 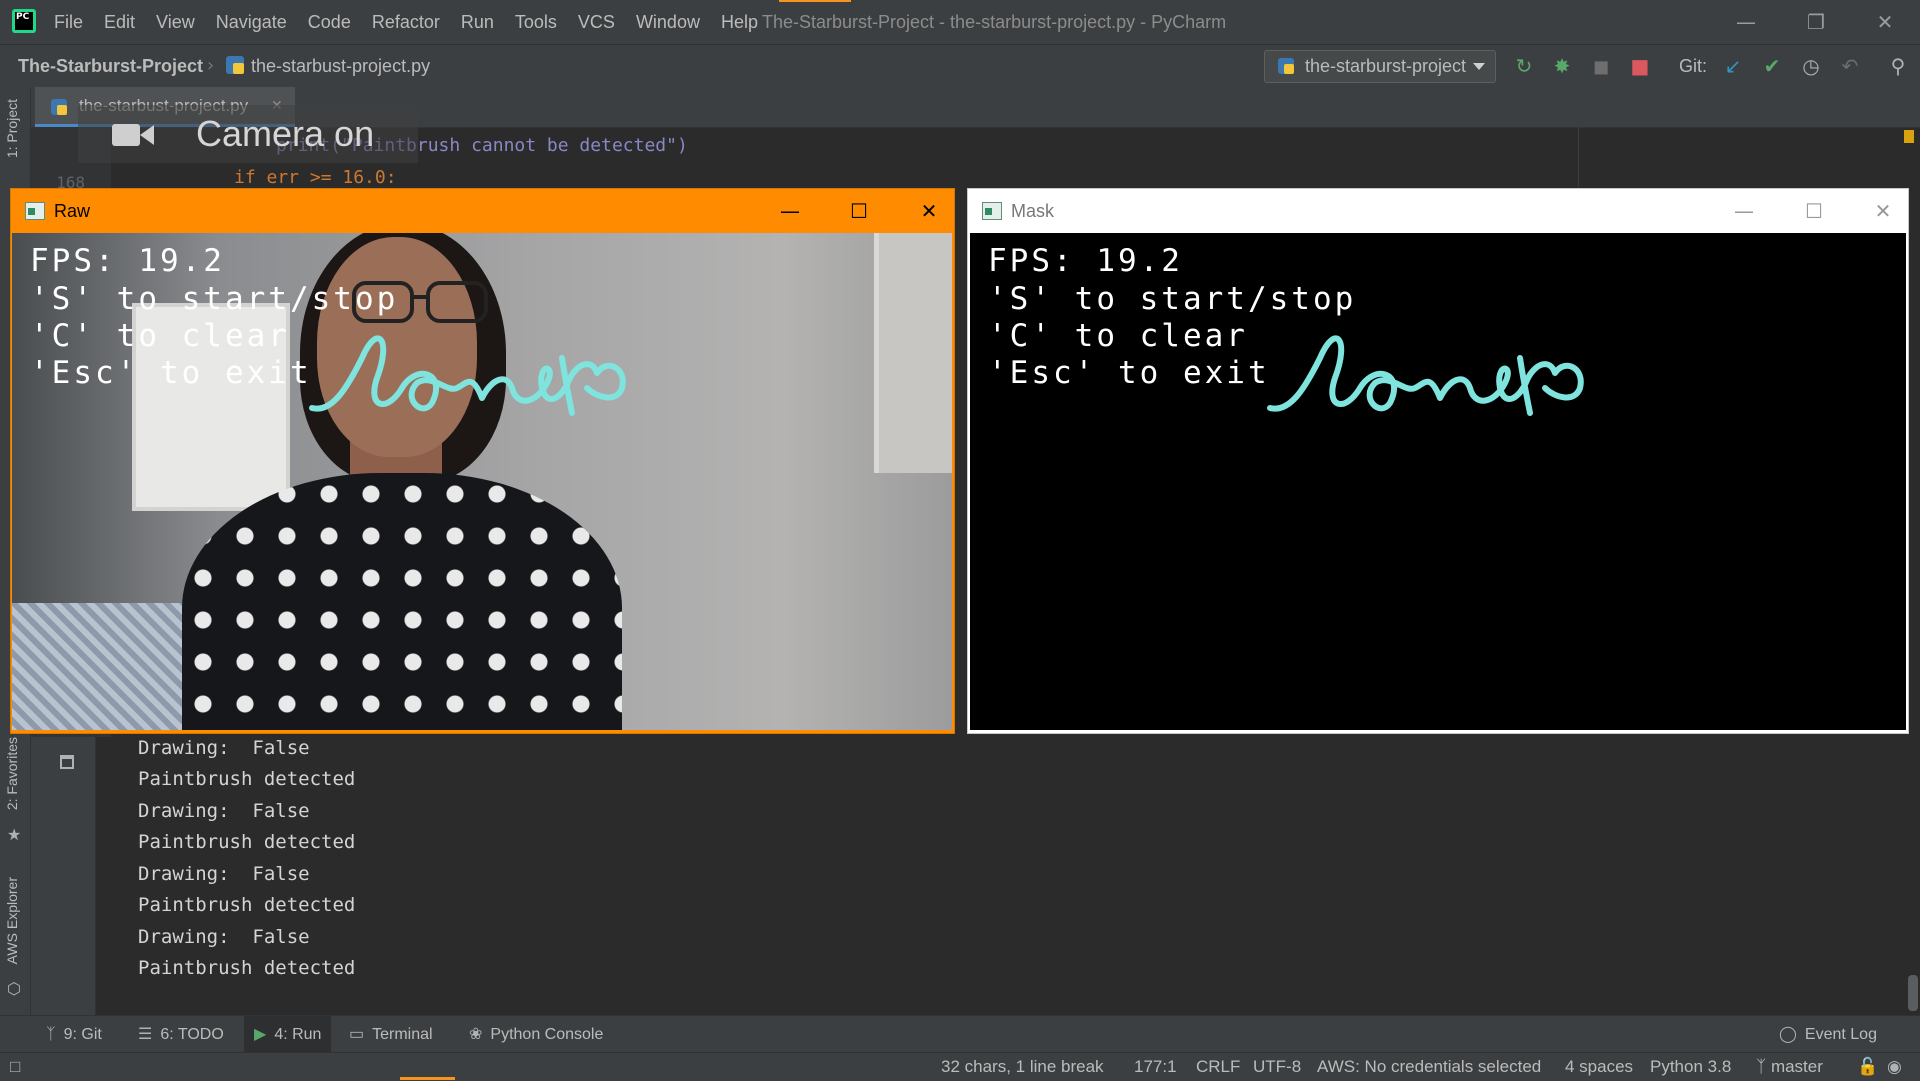 I want to click on git-commit-icon: ✔, so click(x=1772, y=66).